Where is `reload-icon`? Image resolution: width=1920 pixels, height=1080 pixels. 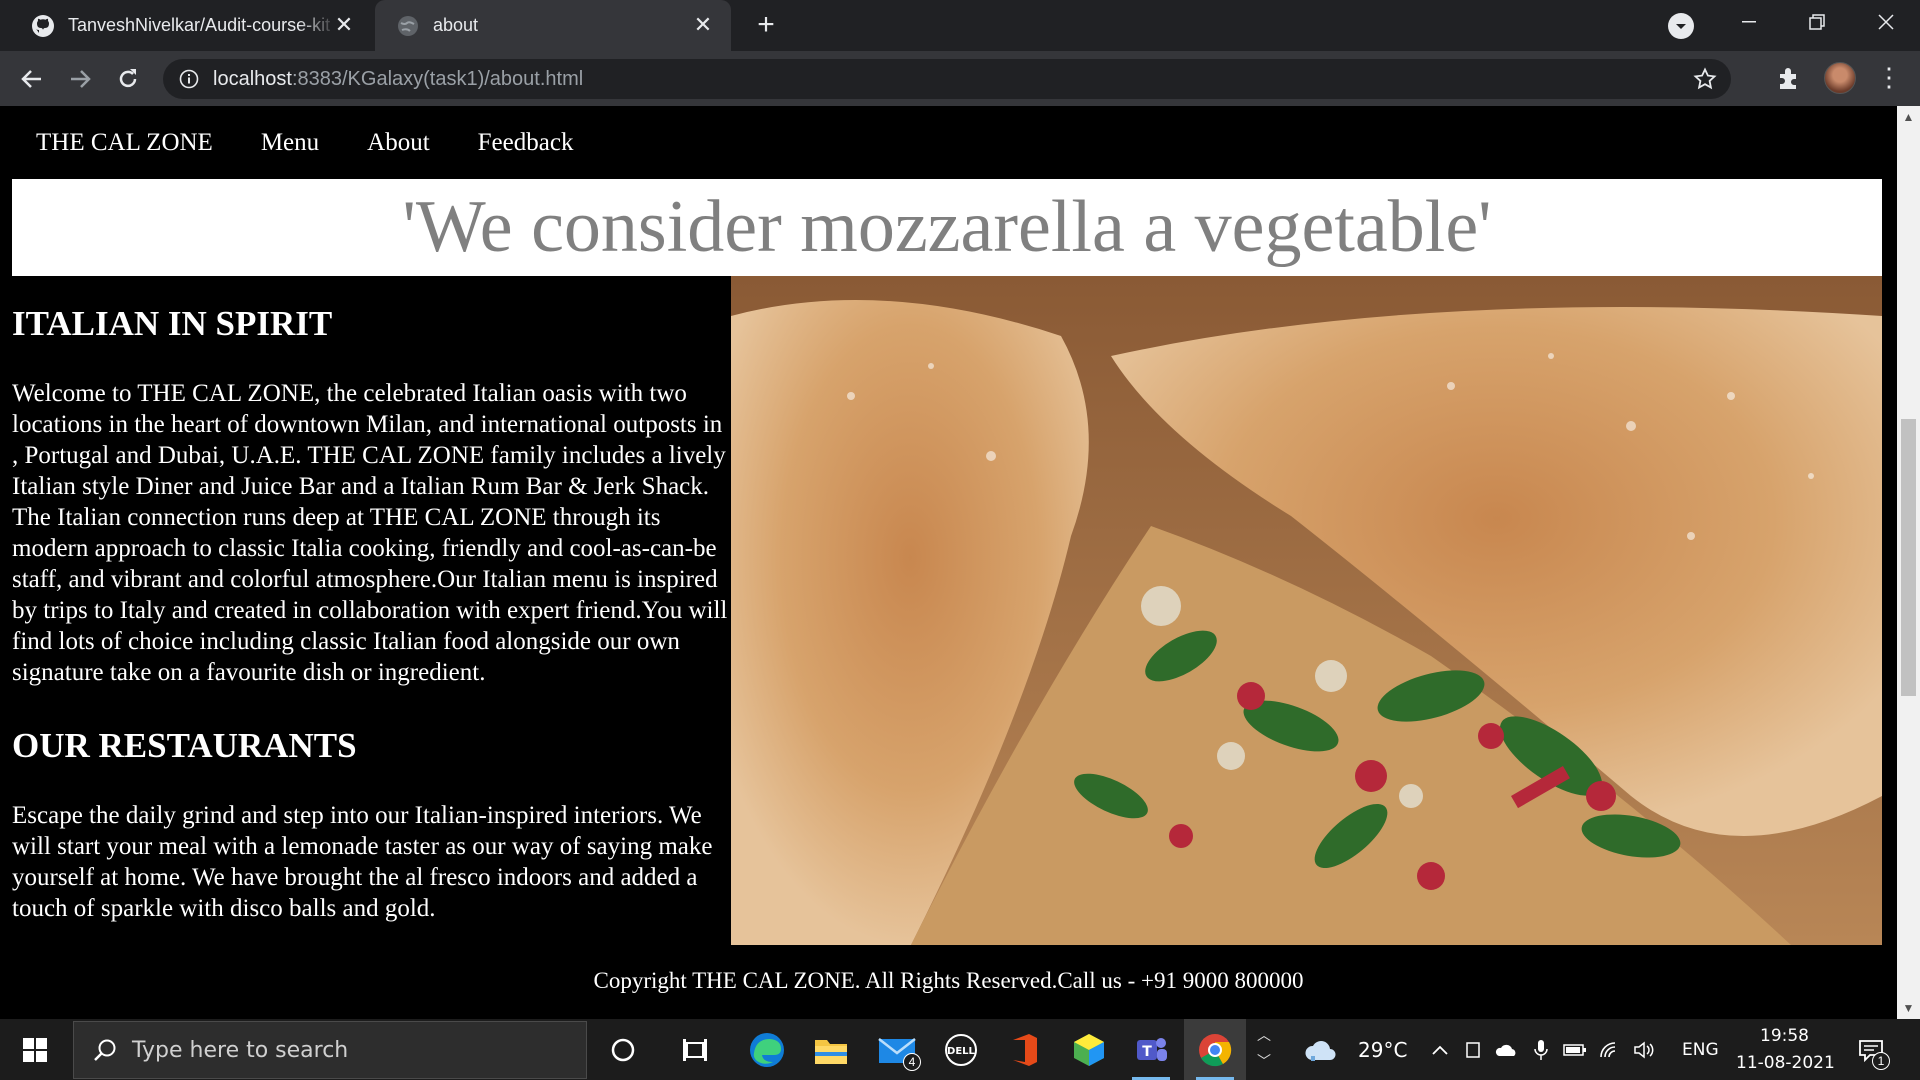 reload-icon is located at coordinates (128, 79).